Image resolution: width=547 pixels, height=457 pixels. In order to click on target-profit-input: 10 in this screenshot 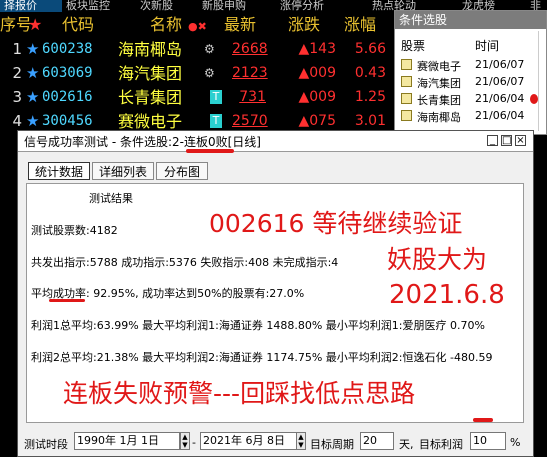, I will do `click(488, 441)`.